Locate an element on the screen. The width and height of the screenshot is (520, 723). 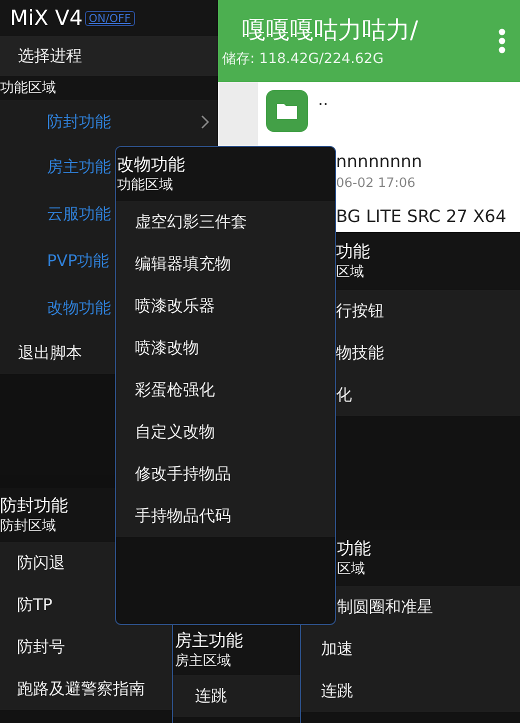
submenu-label: 防封功能 is located at coordinates (79, 122).